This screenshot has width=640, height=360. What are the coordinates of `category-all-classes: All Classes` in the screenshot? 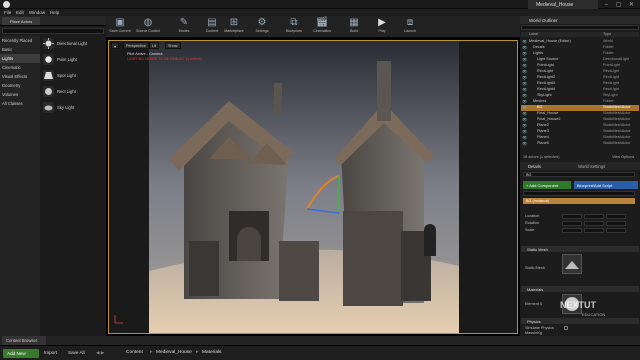 It's located at (20, 103).